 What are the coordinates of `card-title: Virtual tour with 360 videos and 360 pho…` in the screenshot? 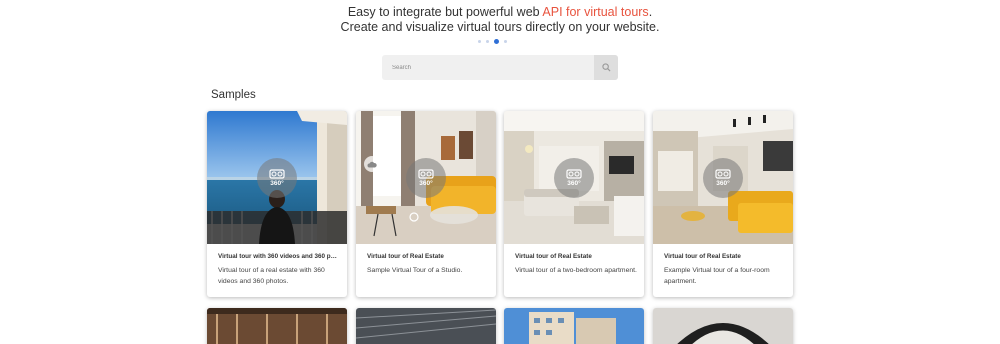 It's located at (279, 256).